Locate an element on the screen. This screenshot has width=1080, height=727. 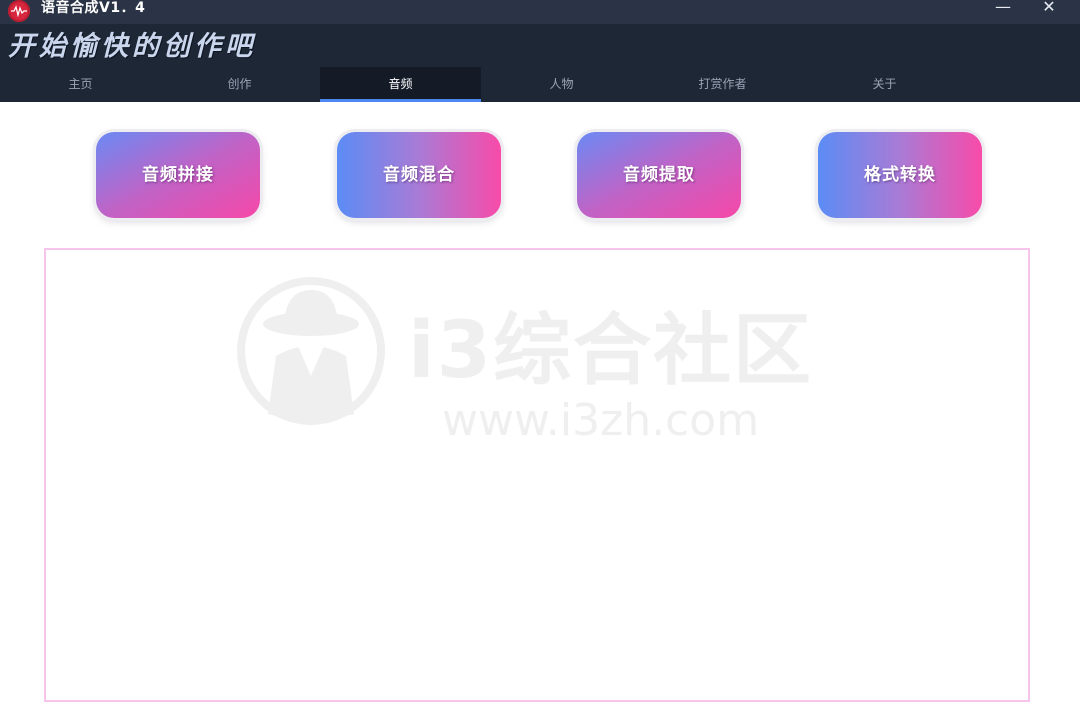
app-logo-icon is located at coordinates (19, 11).